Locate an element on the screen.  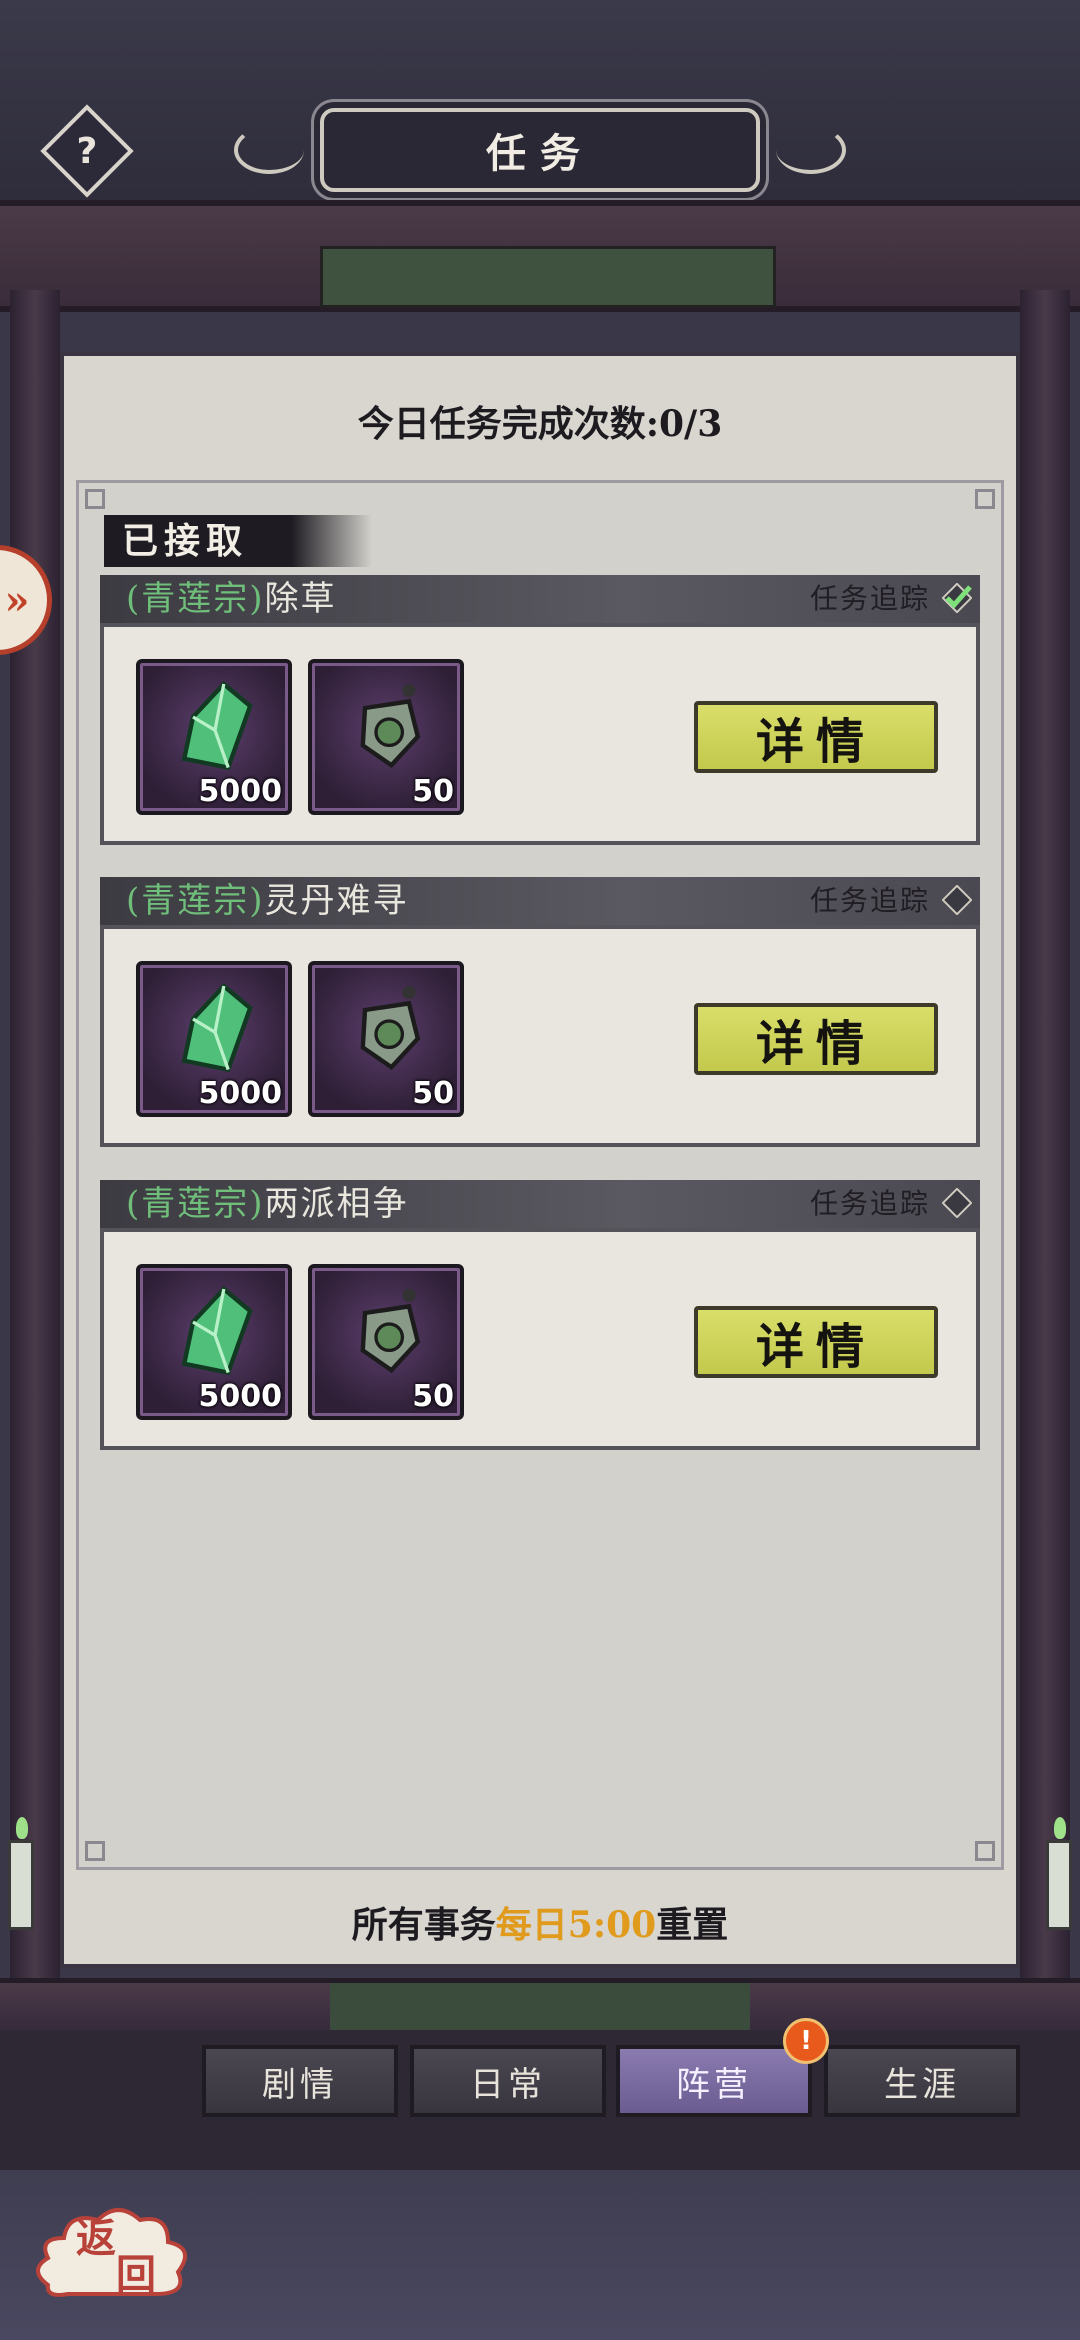
reset-notice: 所有事务每日5:00重置 is located at coordinates (540, 1922).